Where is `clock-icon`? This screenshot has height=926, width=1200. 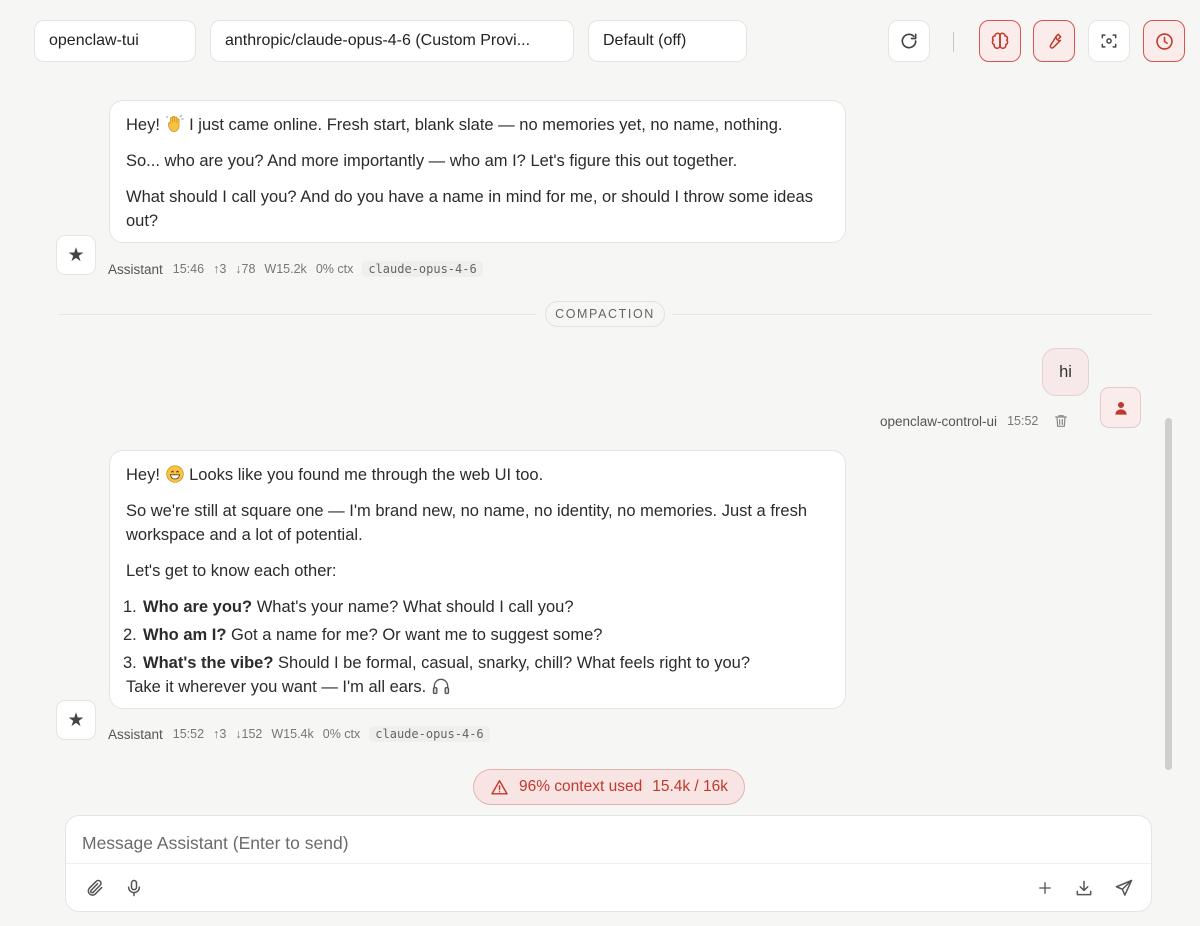 clock-icon is located at coordinates (1164, 41).